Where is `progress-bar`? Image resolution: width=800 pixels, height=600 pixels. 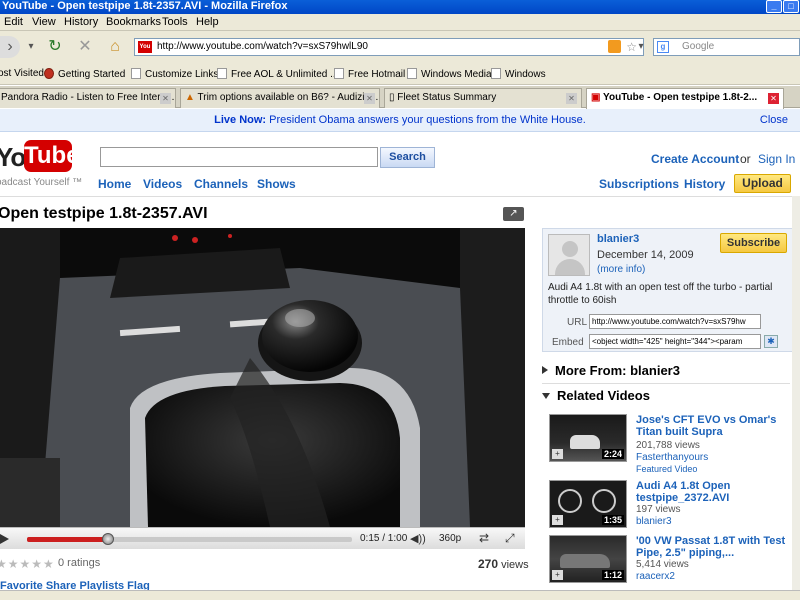 progress-bar is located at coordinates (189, 539).